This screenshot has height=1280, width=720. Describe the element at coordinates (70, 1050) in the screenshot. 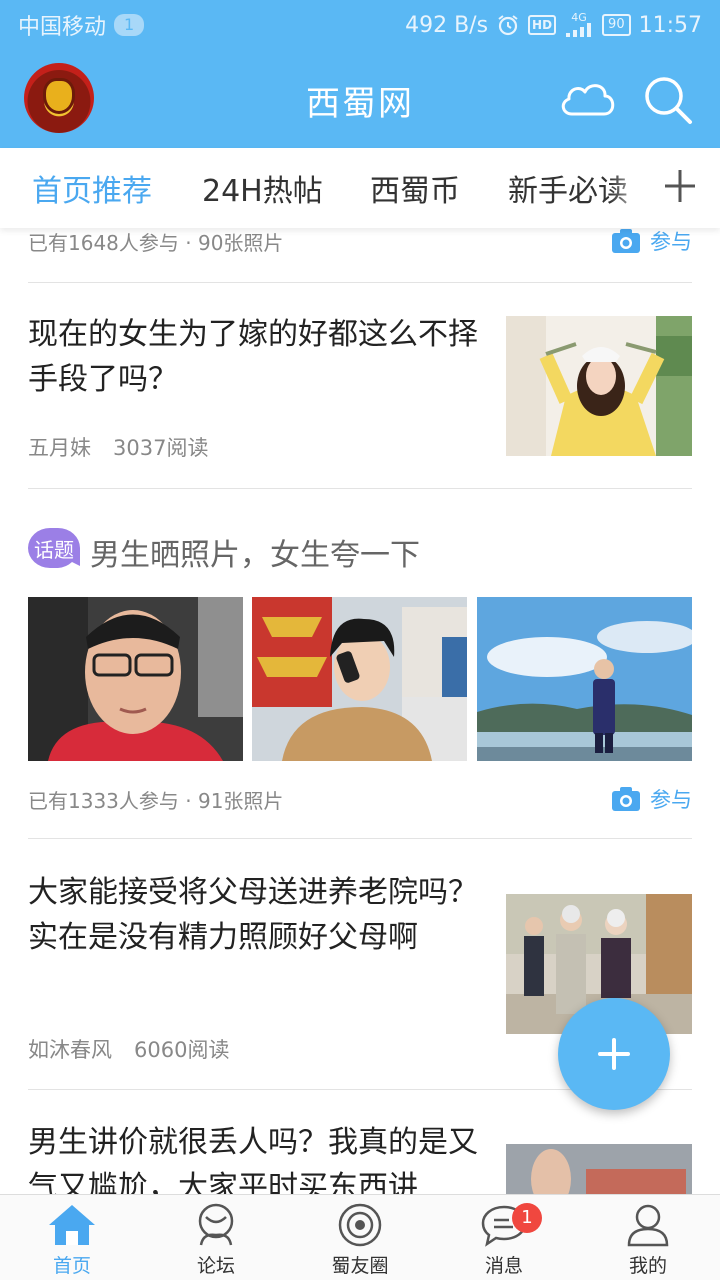

I see `article-author: 如沐春风` at that location.